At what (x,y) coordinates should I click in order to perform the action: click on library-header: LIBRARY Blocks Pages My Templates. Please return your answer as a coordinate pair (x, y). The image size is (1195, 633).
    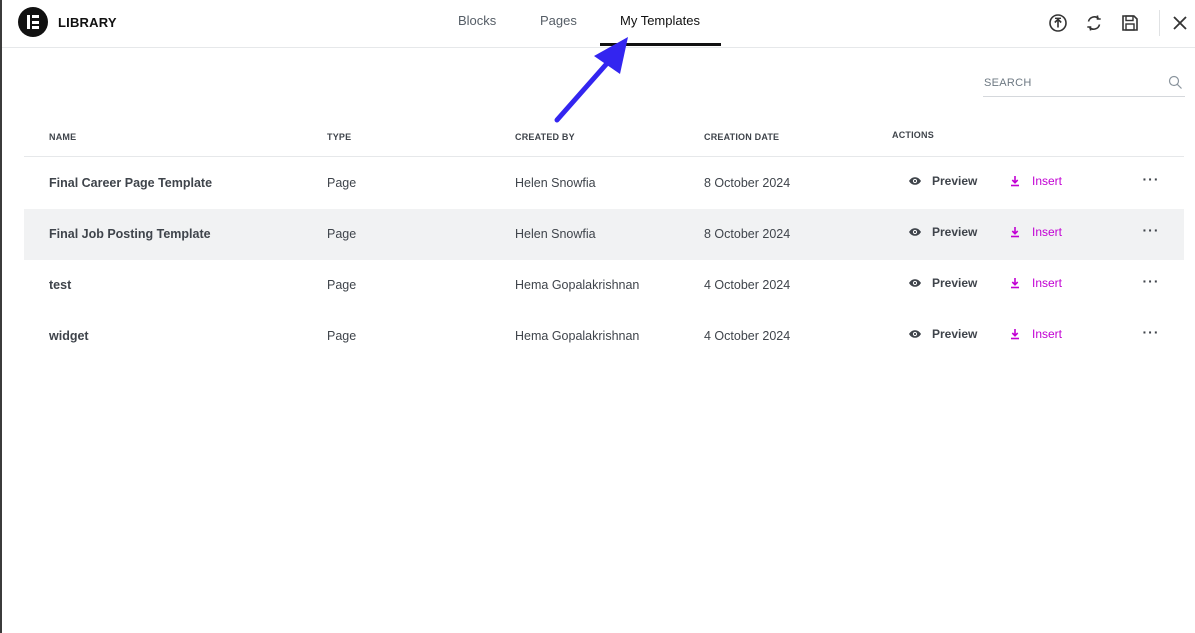
    Looking at the image, I should click on (598, 24).